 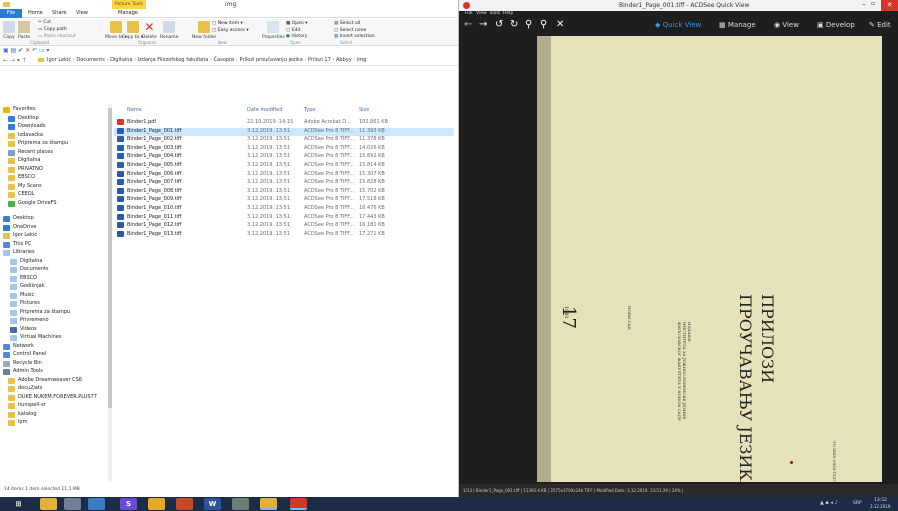 What do you see at coordinates (514, 24) in the screenshot?
I see `rotate-right-icon: ↻` at bounding box center [514, 24].